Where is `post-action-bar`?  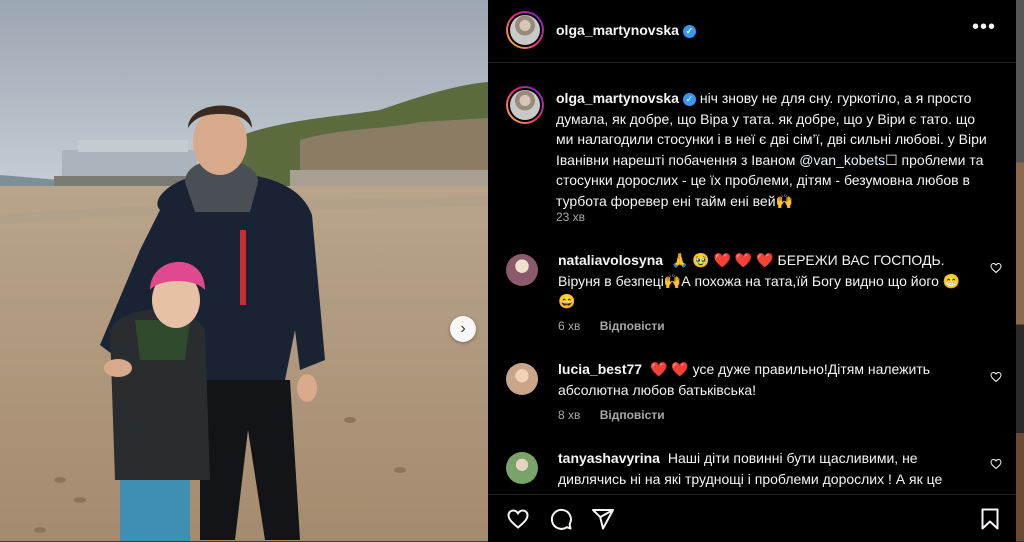
post-action-bar is located at coordinates (752, 518).